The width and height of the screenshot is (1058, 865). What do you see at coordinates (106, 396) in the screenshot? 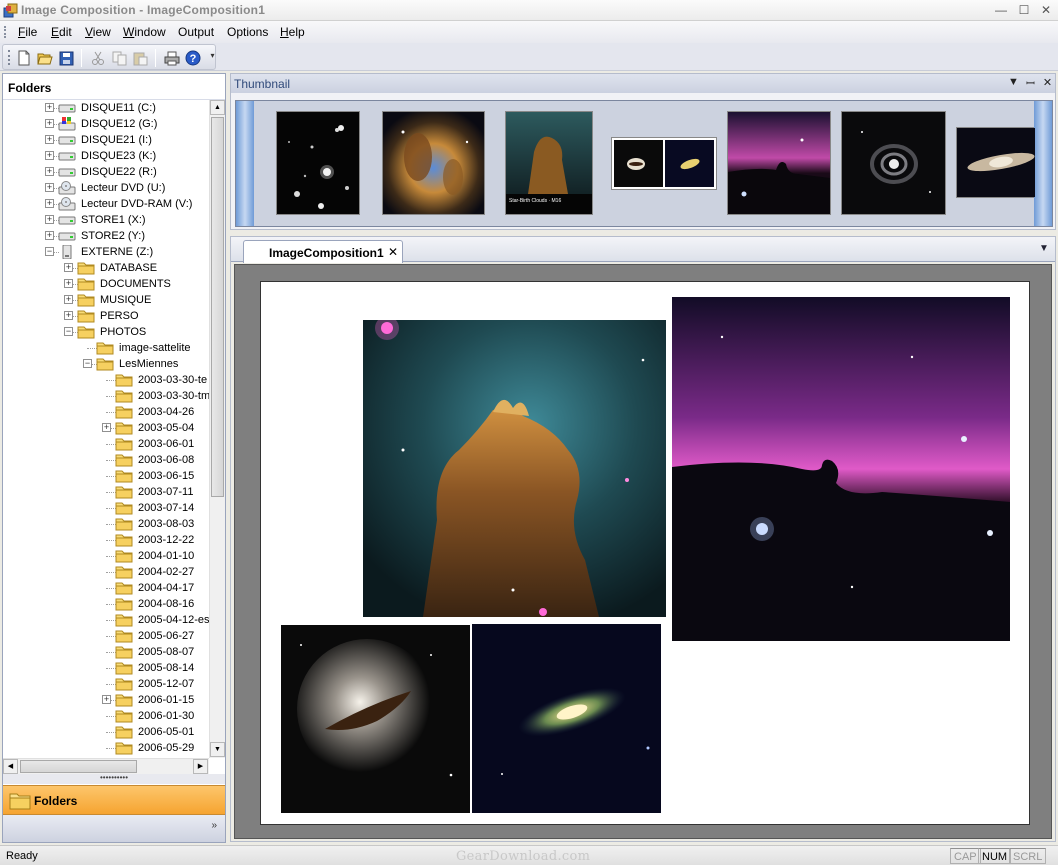
I see `tree-item: 2003-03-30-tm` at bounding box center [106, 396].